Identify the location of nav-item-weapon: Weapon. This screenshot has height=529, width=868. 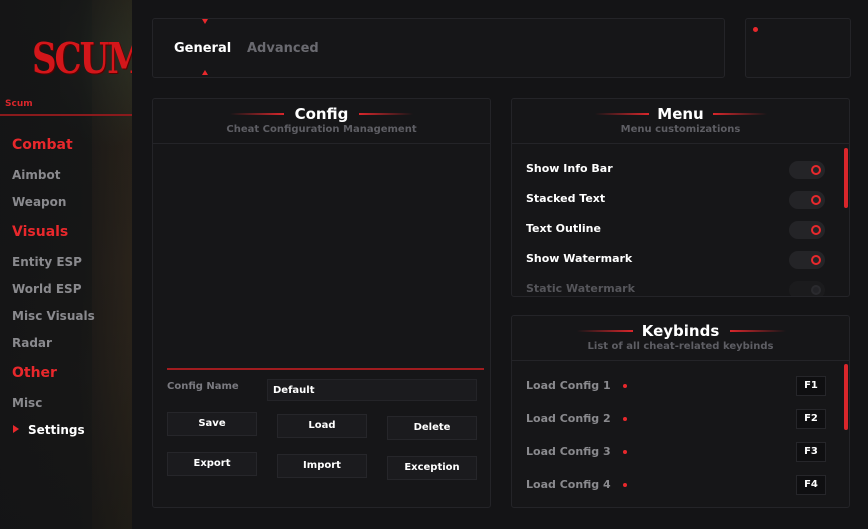
(39, 202).